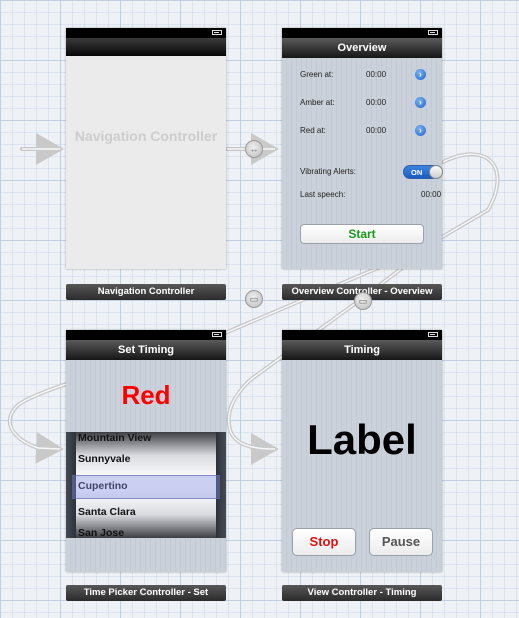 Image resolution: width=519 pixels, height=618 pixels. I want to click on pause-button: Pause, so click(401, 542).